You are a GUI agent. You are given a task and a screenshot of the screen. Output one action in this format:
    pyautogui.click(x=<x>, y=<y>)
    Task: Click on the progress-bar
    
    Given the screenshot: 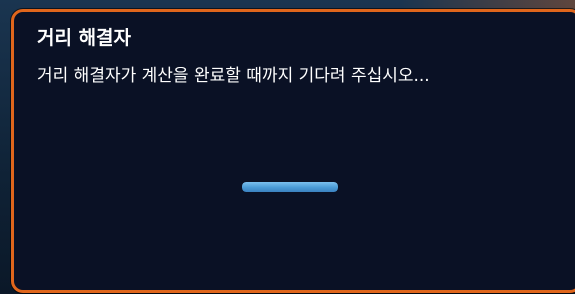 What is the action you would take?
    pyautogui.click(x=290, y=187)
    